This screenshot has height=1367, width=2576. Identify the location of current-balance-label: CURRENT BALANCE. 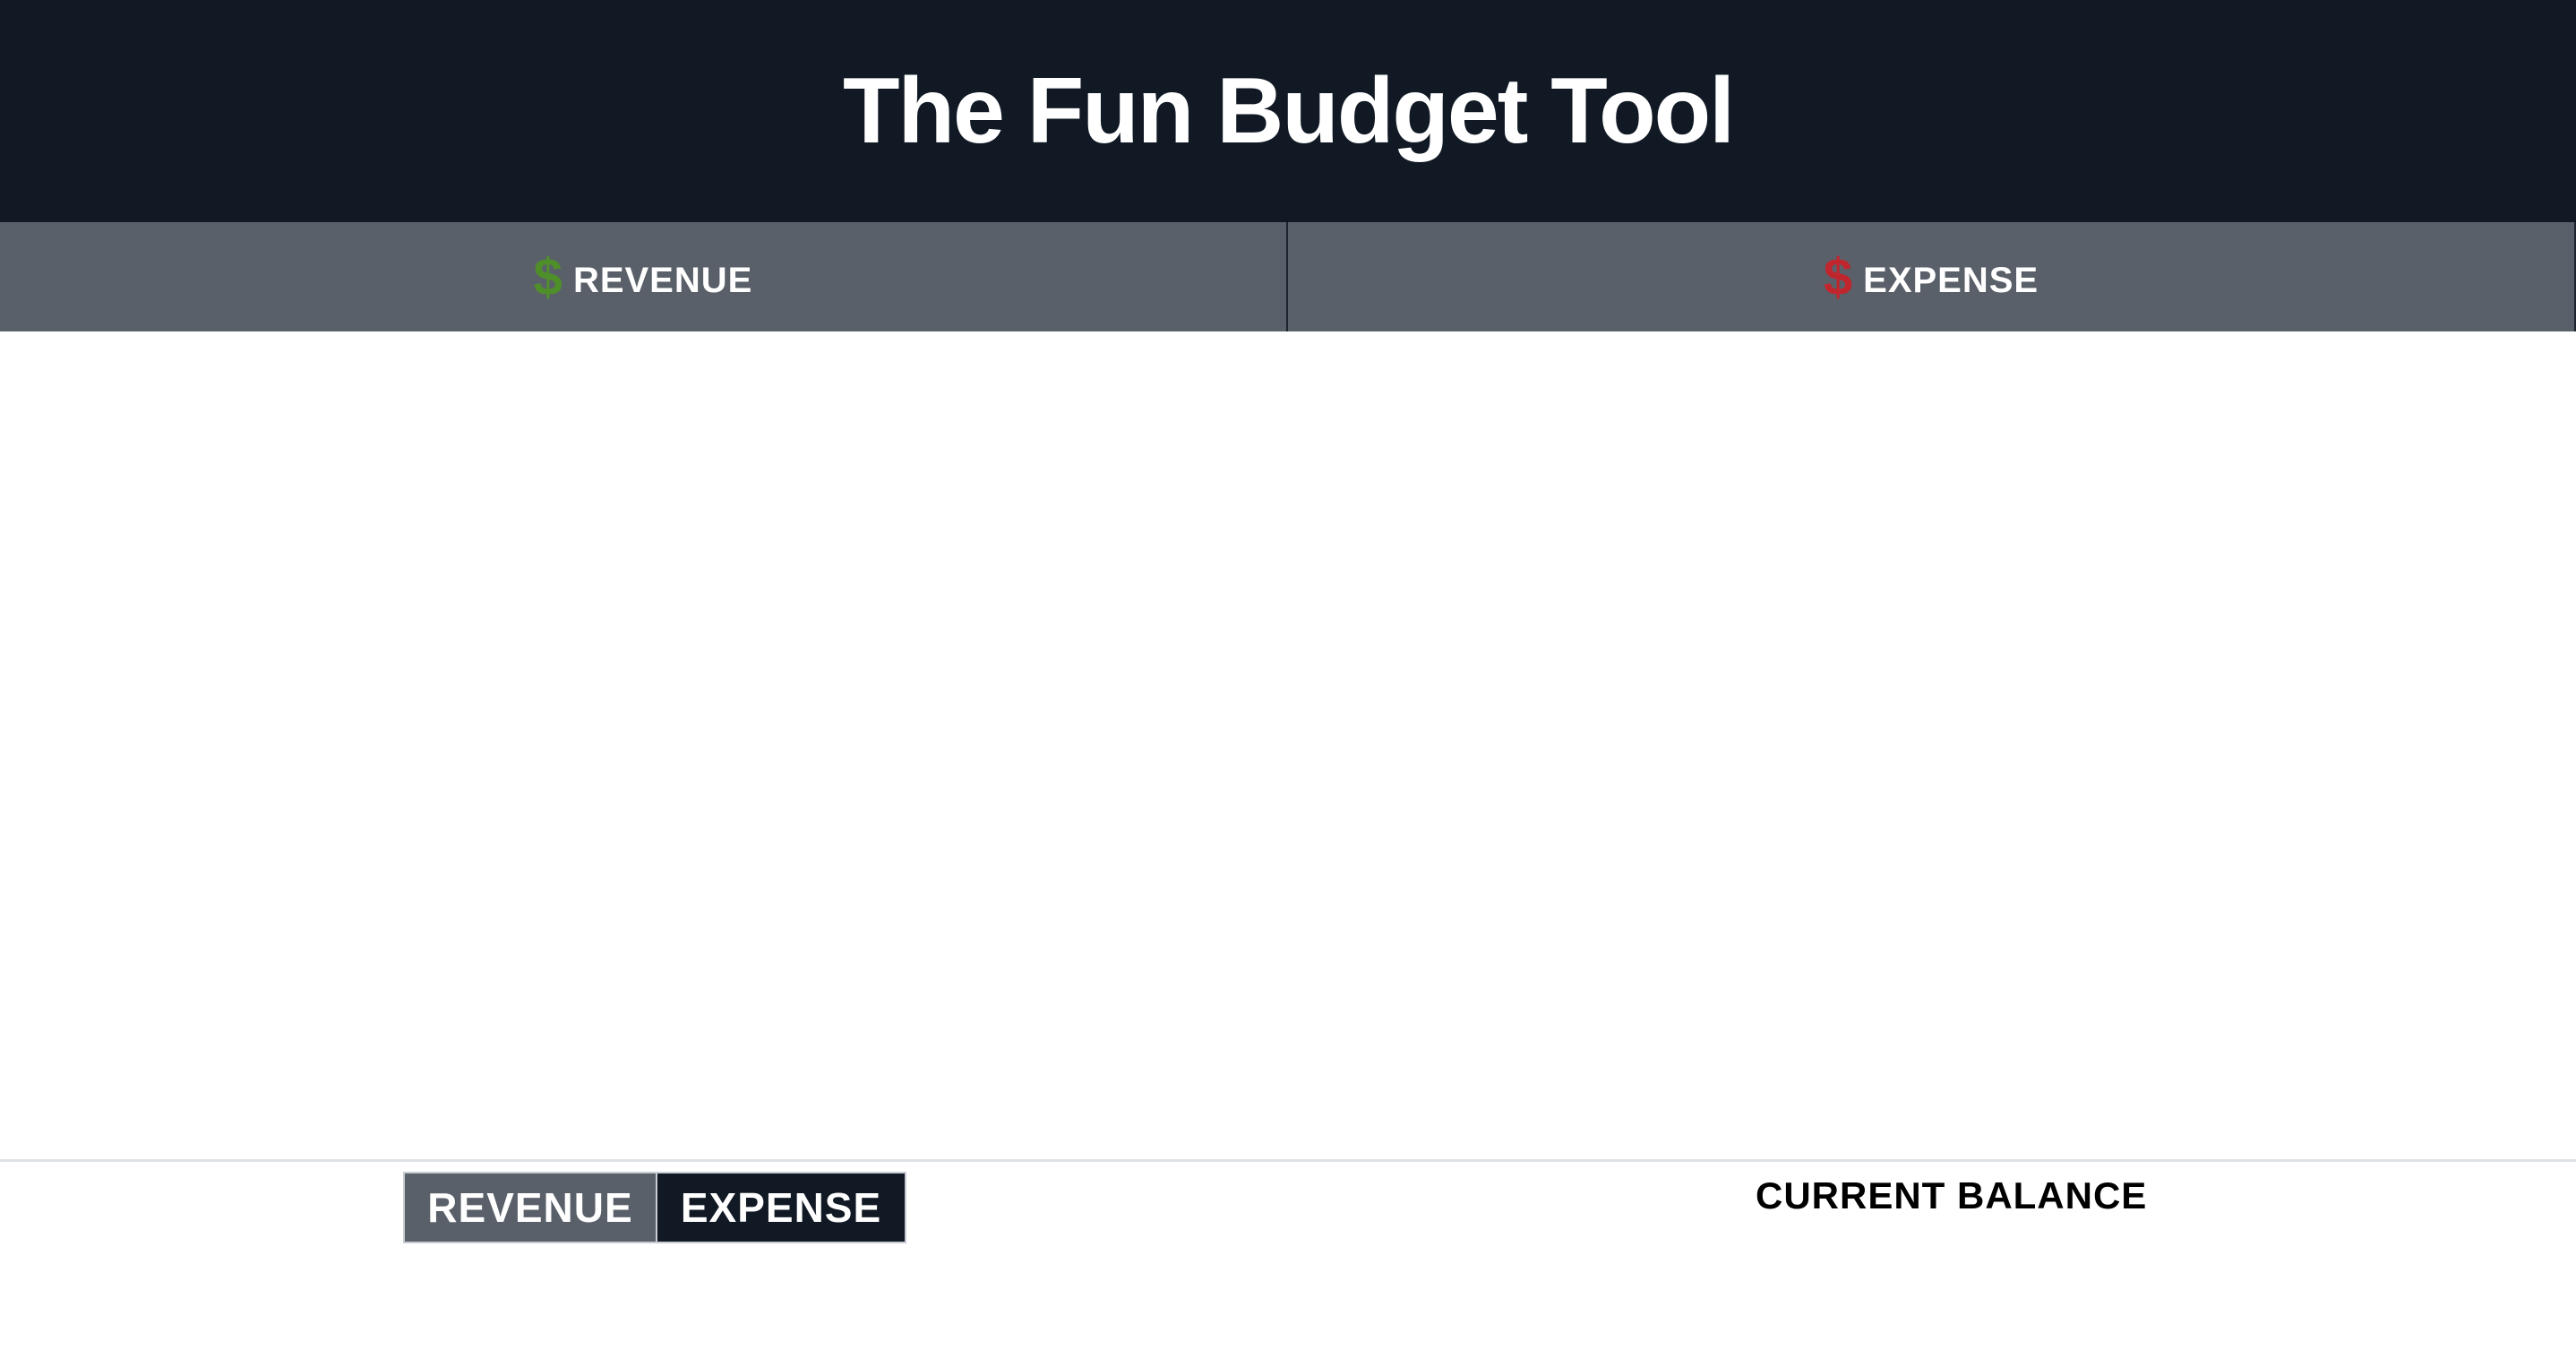
(1952, 1195).